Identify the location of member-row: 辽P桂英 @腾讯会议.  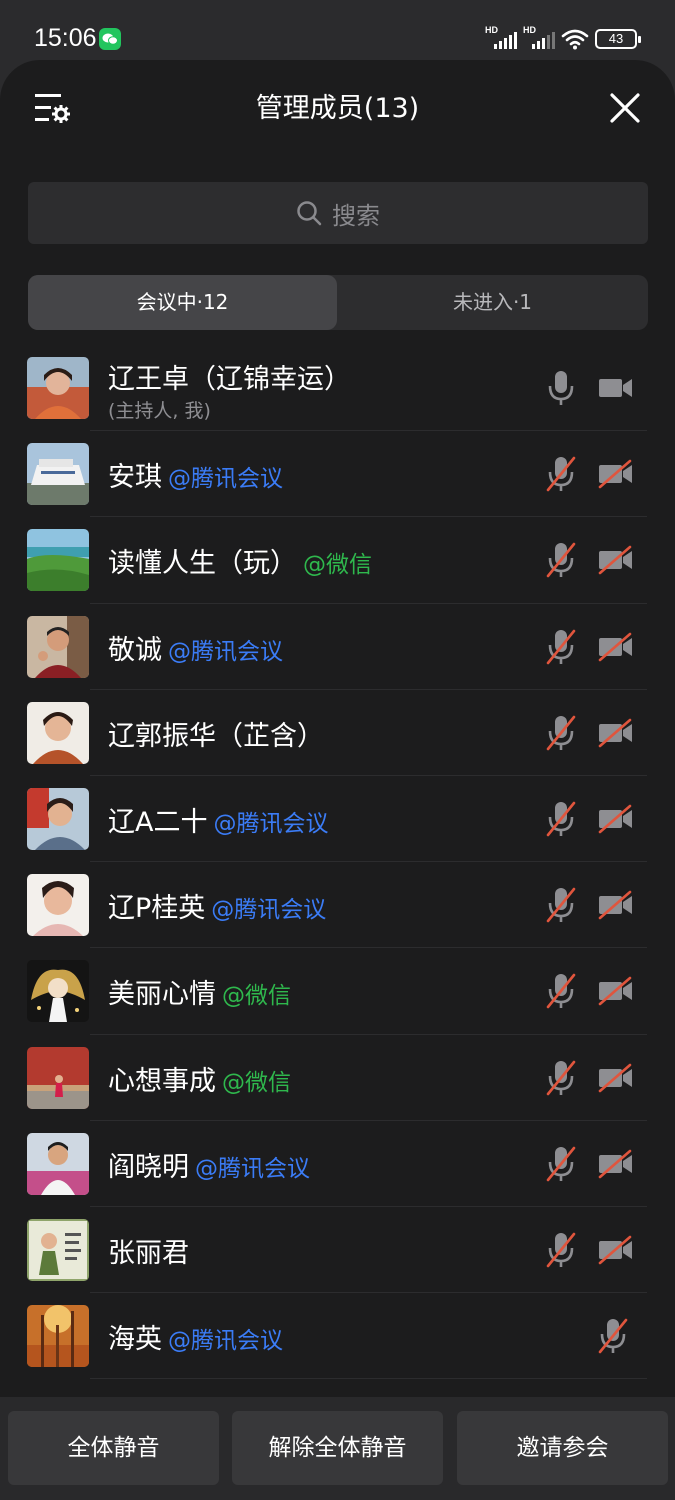
(337, 905).